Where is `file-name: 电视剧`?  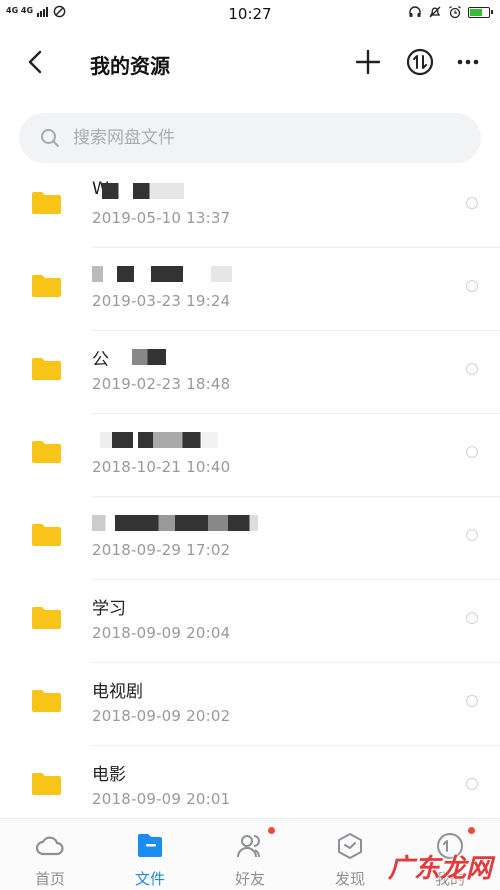 file-name: 电视剧 is located at coordinates (117, 692).